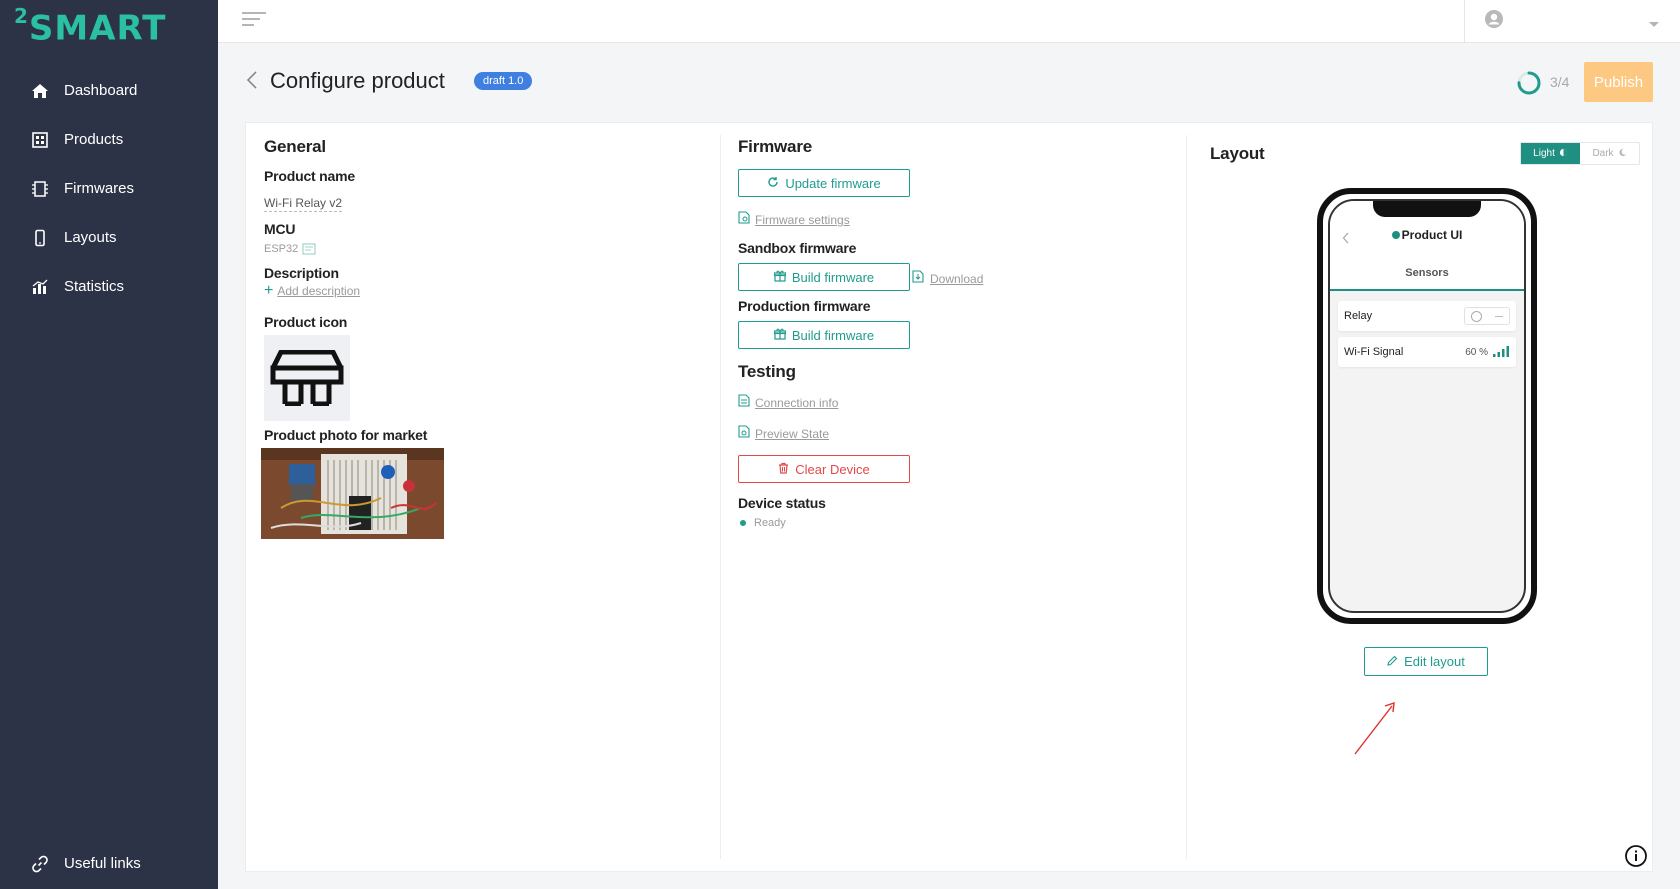 This screenshot has height=889, width=1680. Describe the element at coordinates (269, 290) in the screenshot. I see `plus-icon: +` at that location.